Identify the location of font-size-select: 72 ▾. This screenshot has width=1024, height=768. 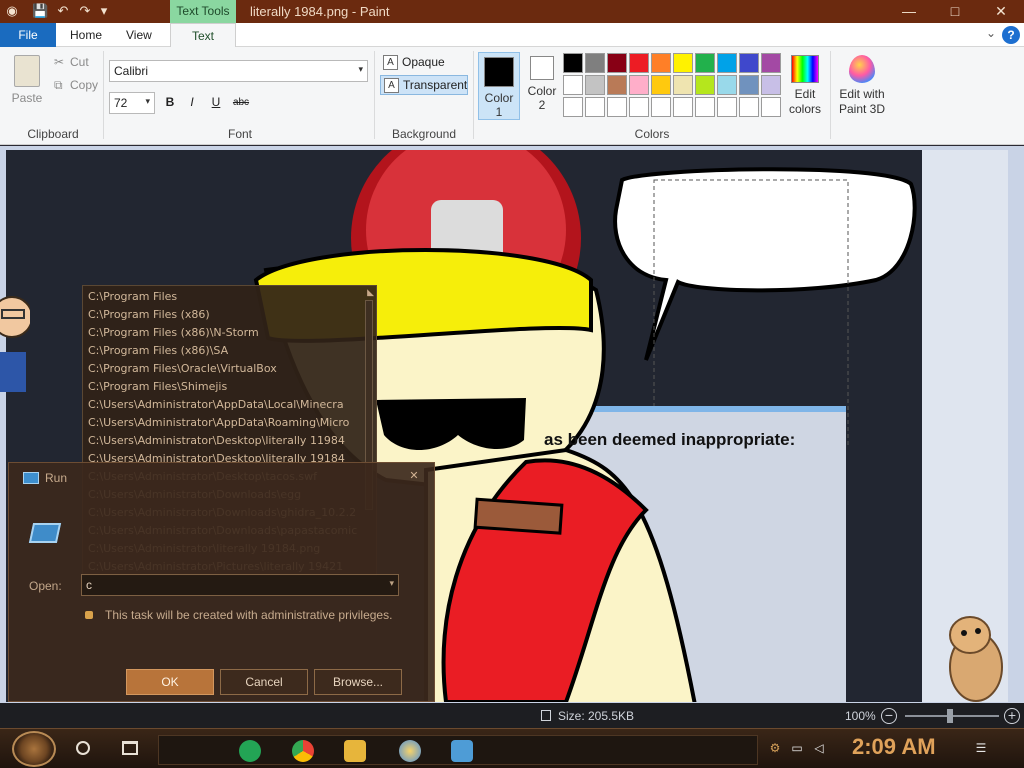
(132, 103).